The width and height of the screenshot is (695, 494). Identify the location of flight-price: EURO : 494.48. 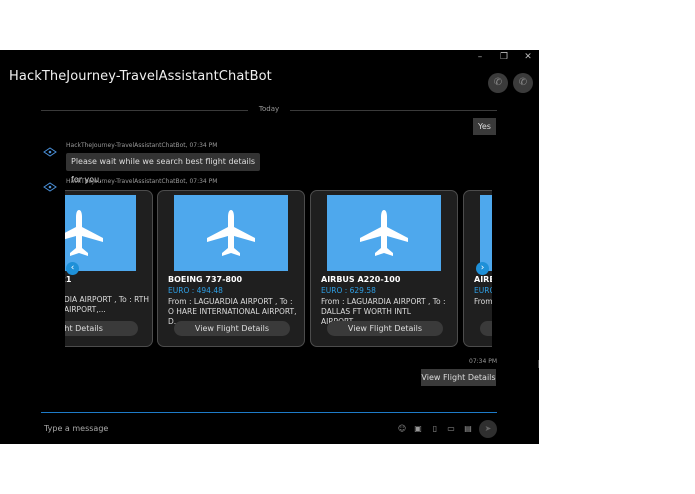
(195, 290).